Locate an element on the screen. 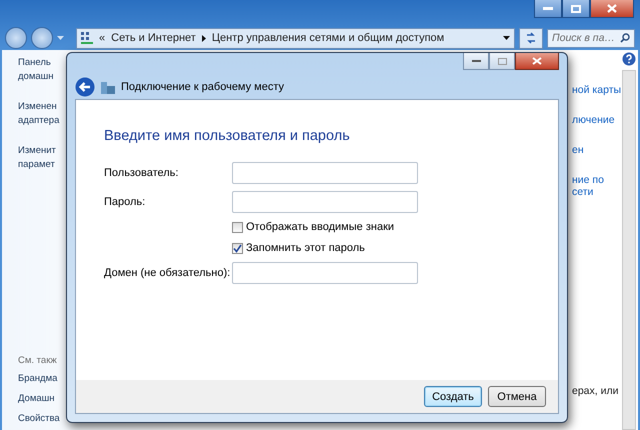 The image size is (640, 430). breadcrumb-arrow-icon is located at coordinates (204, 38).